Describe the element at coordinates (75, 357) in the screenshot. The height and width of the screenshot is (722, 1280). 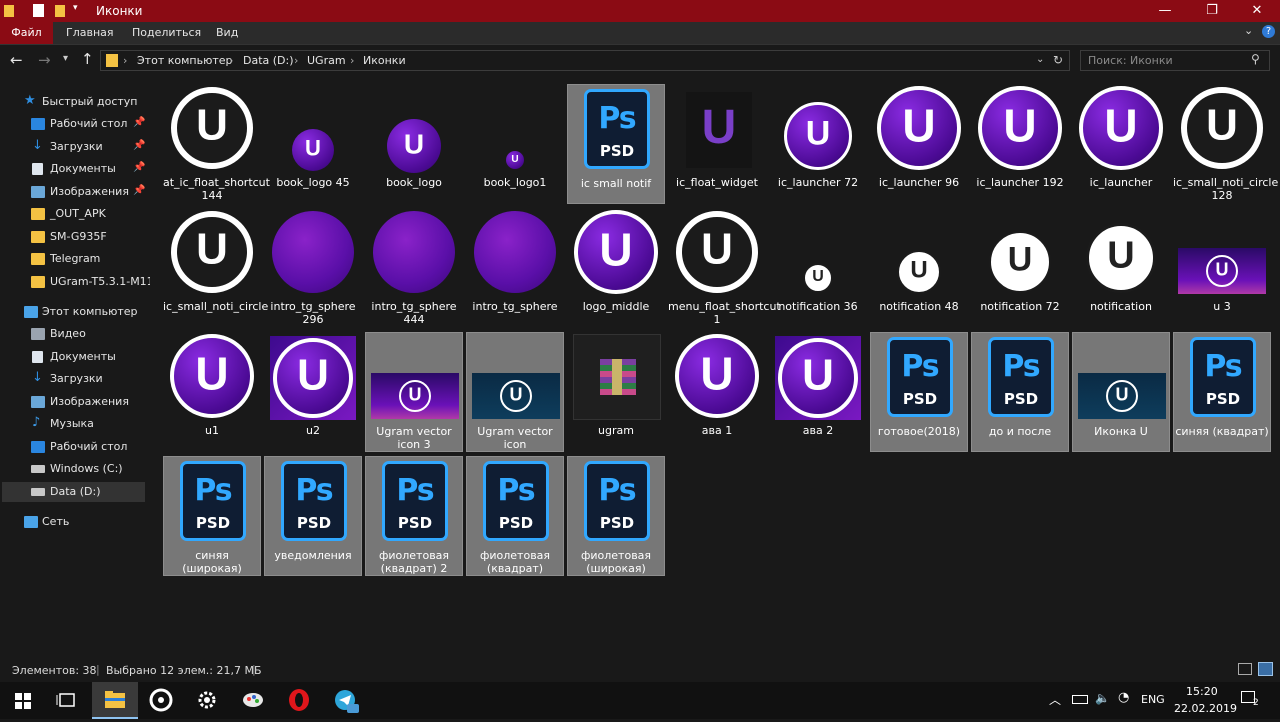
I see `nav-pc-documents: Документы` at that location.